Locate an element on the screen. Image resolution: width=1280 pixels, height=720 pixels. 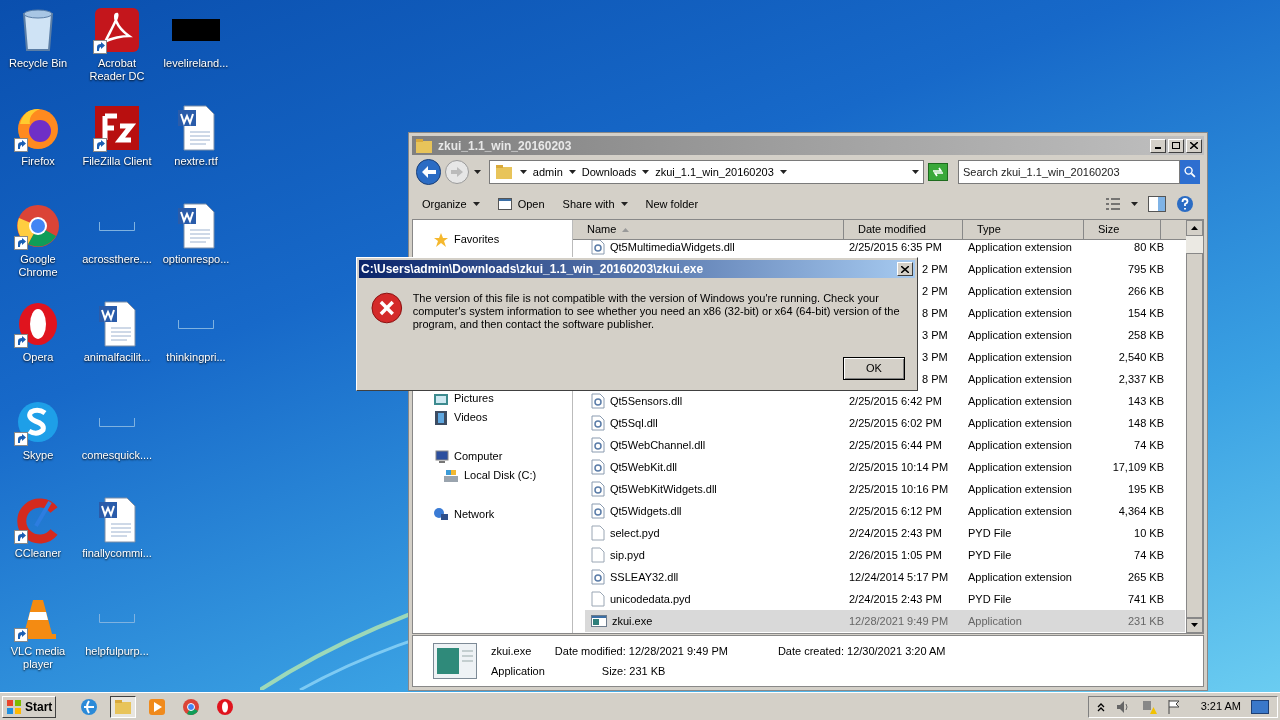
nav-item: Network is located at coordinates (502, 514).